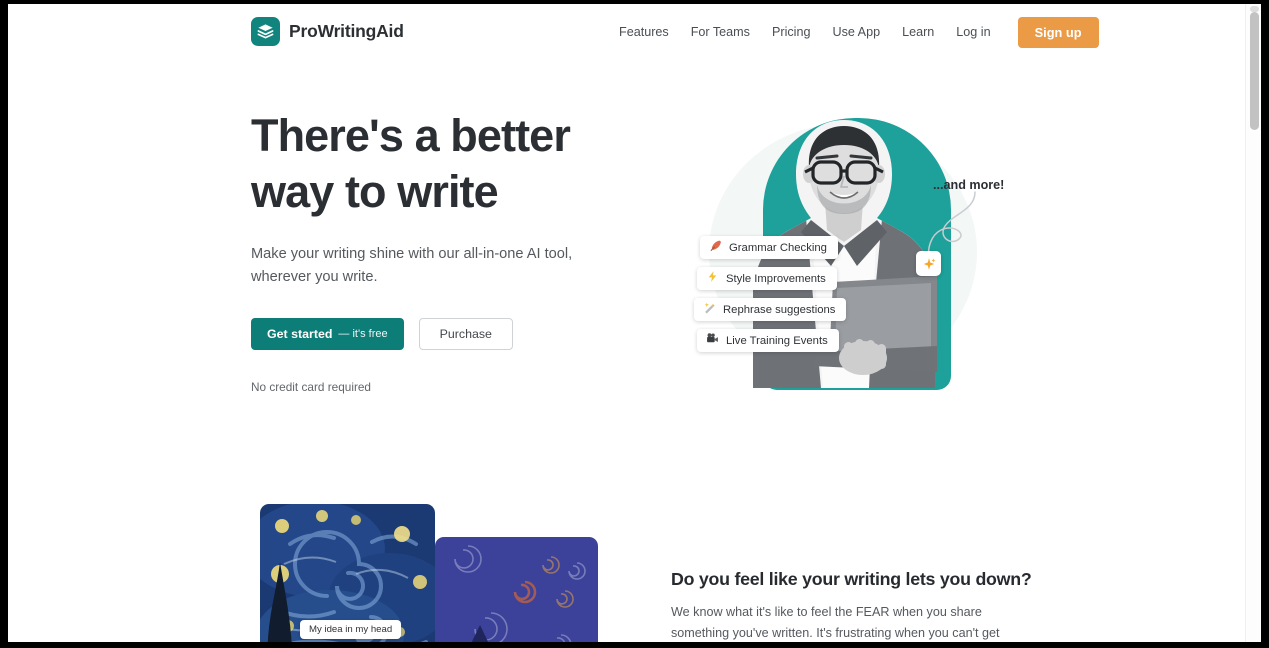 This screenshot has height=648, width=1269. I want to click on page-title: There's a better way to write, so click(451, 164).